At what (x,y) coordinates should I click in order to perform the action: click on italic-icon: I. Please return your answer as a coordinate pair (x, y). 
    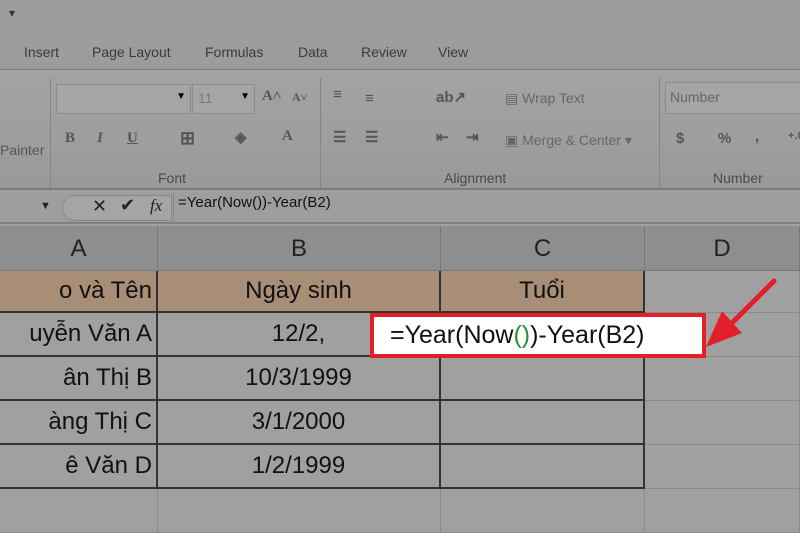
    Looking at the image, I should click on (100, 138).